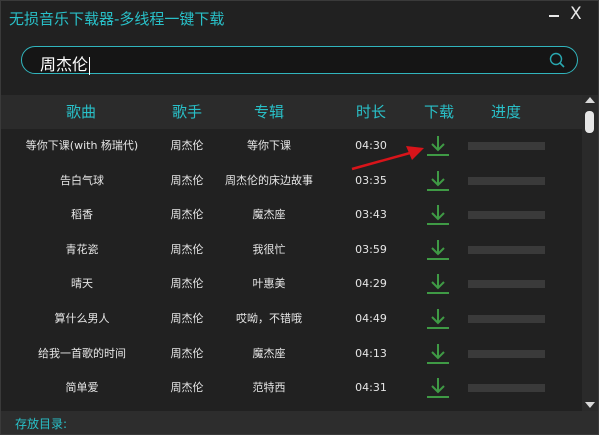 The image size is (599, 435). I want to click on header-artist: 歌手, so click(187, 112).